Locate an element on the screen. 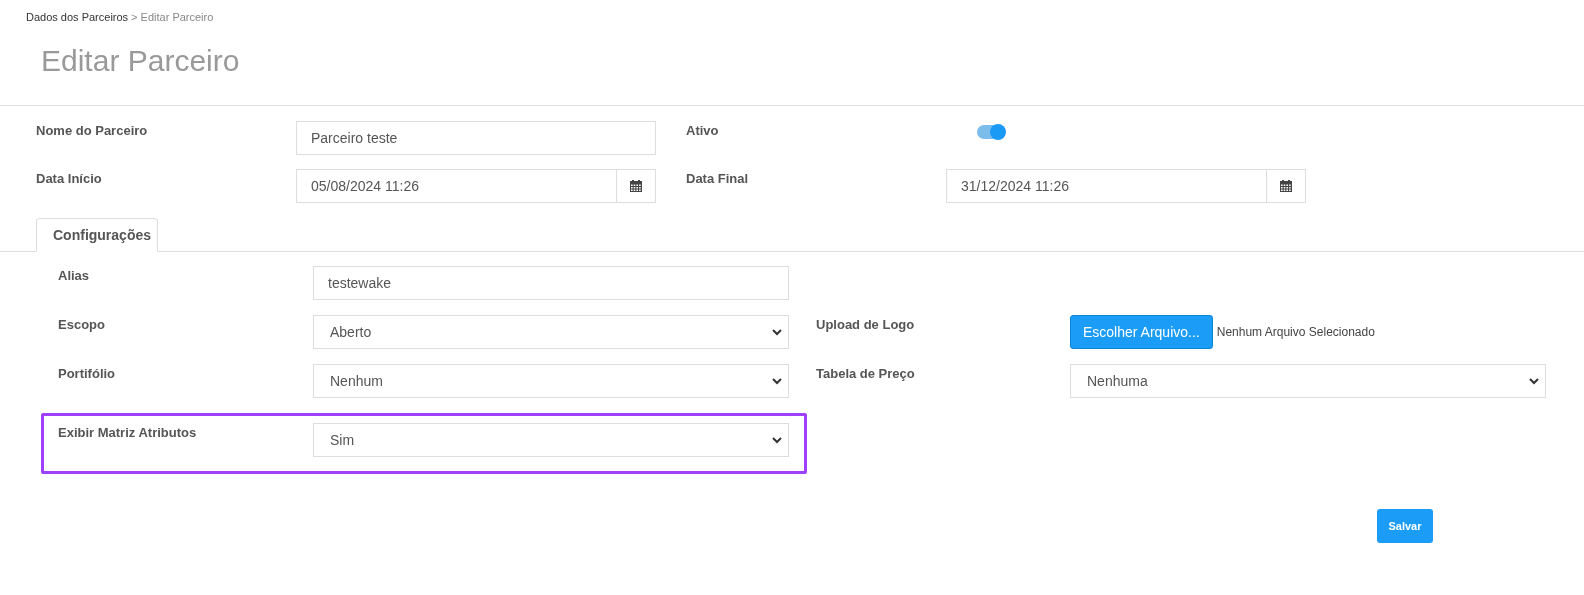  breadcrumb-link: Dados dos Parceiros is located at coordinates (77, 17).